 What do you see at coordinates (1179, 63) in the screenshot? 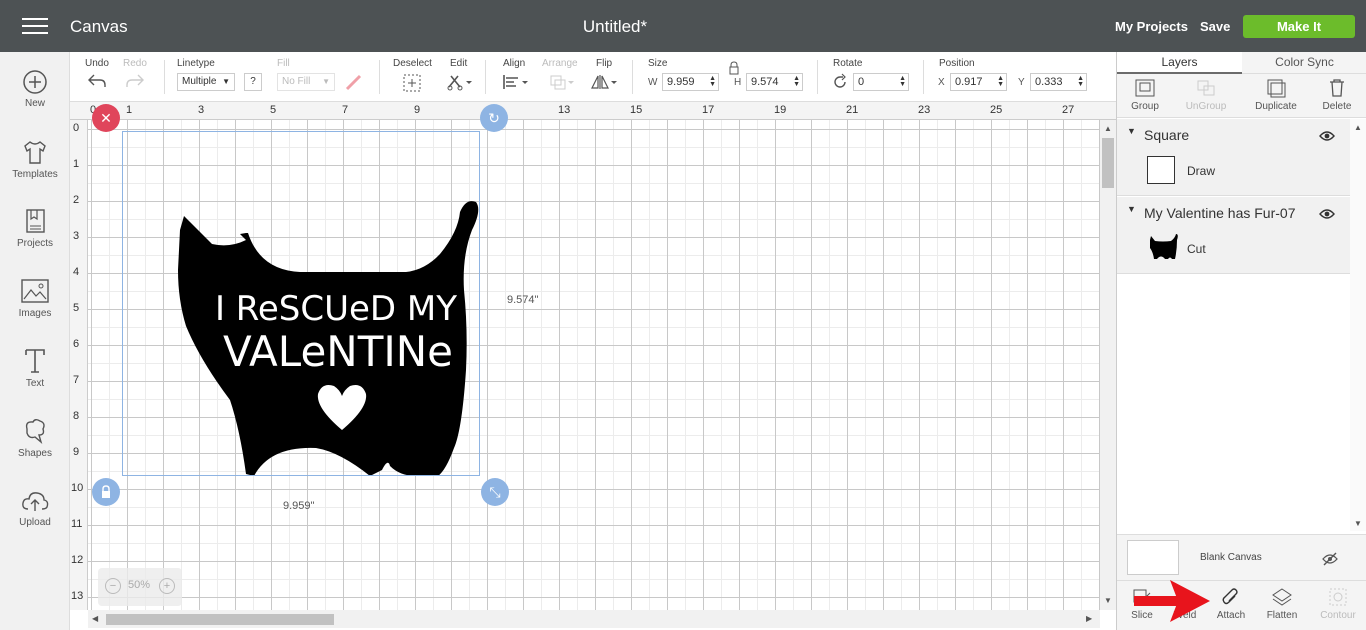
I see `tab-layers: Layers` at bounding box center [1179, 63].